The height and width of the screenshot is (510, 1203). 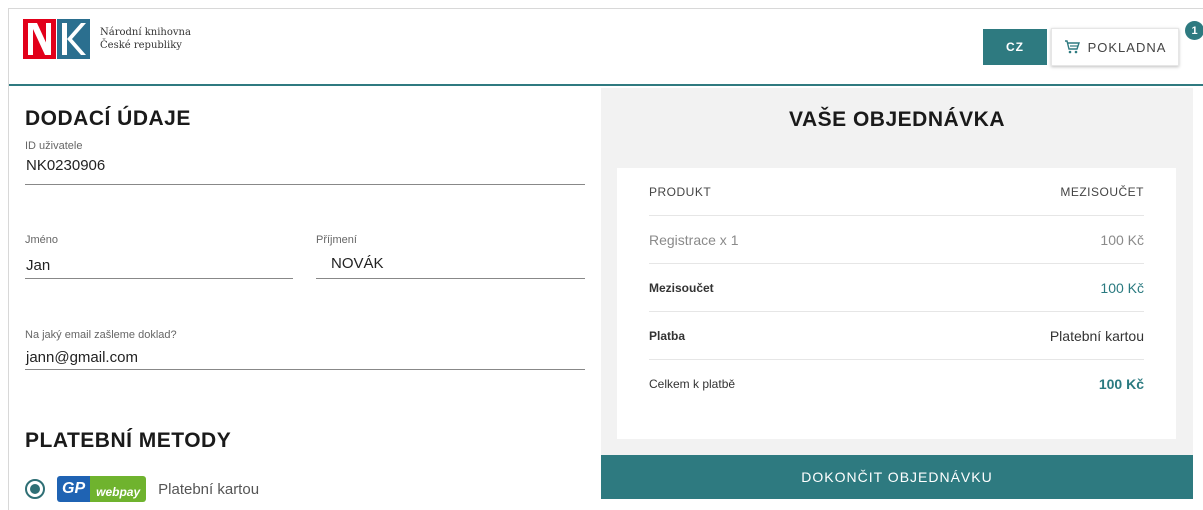 I want to click on first-name-label: Jméno, so click(x=42, y=240).